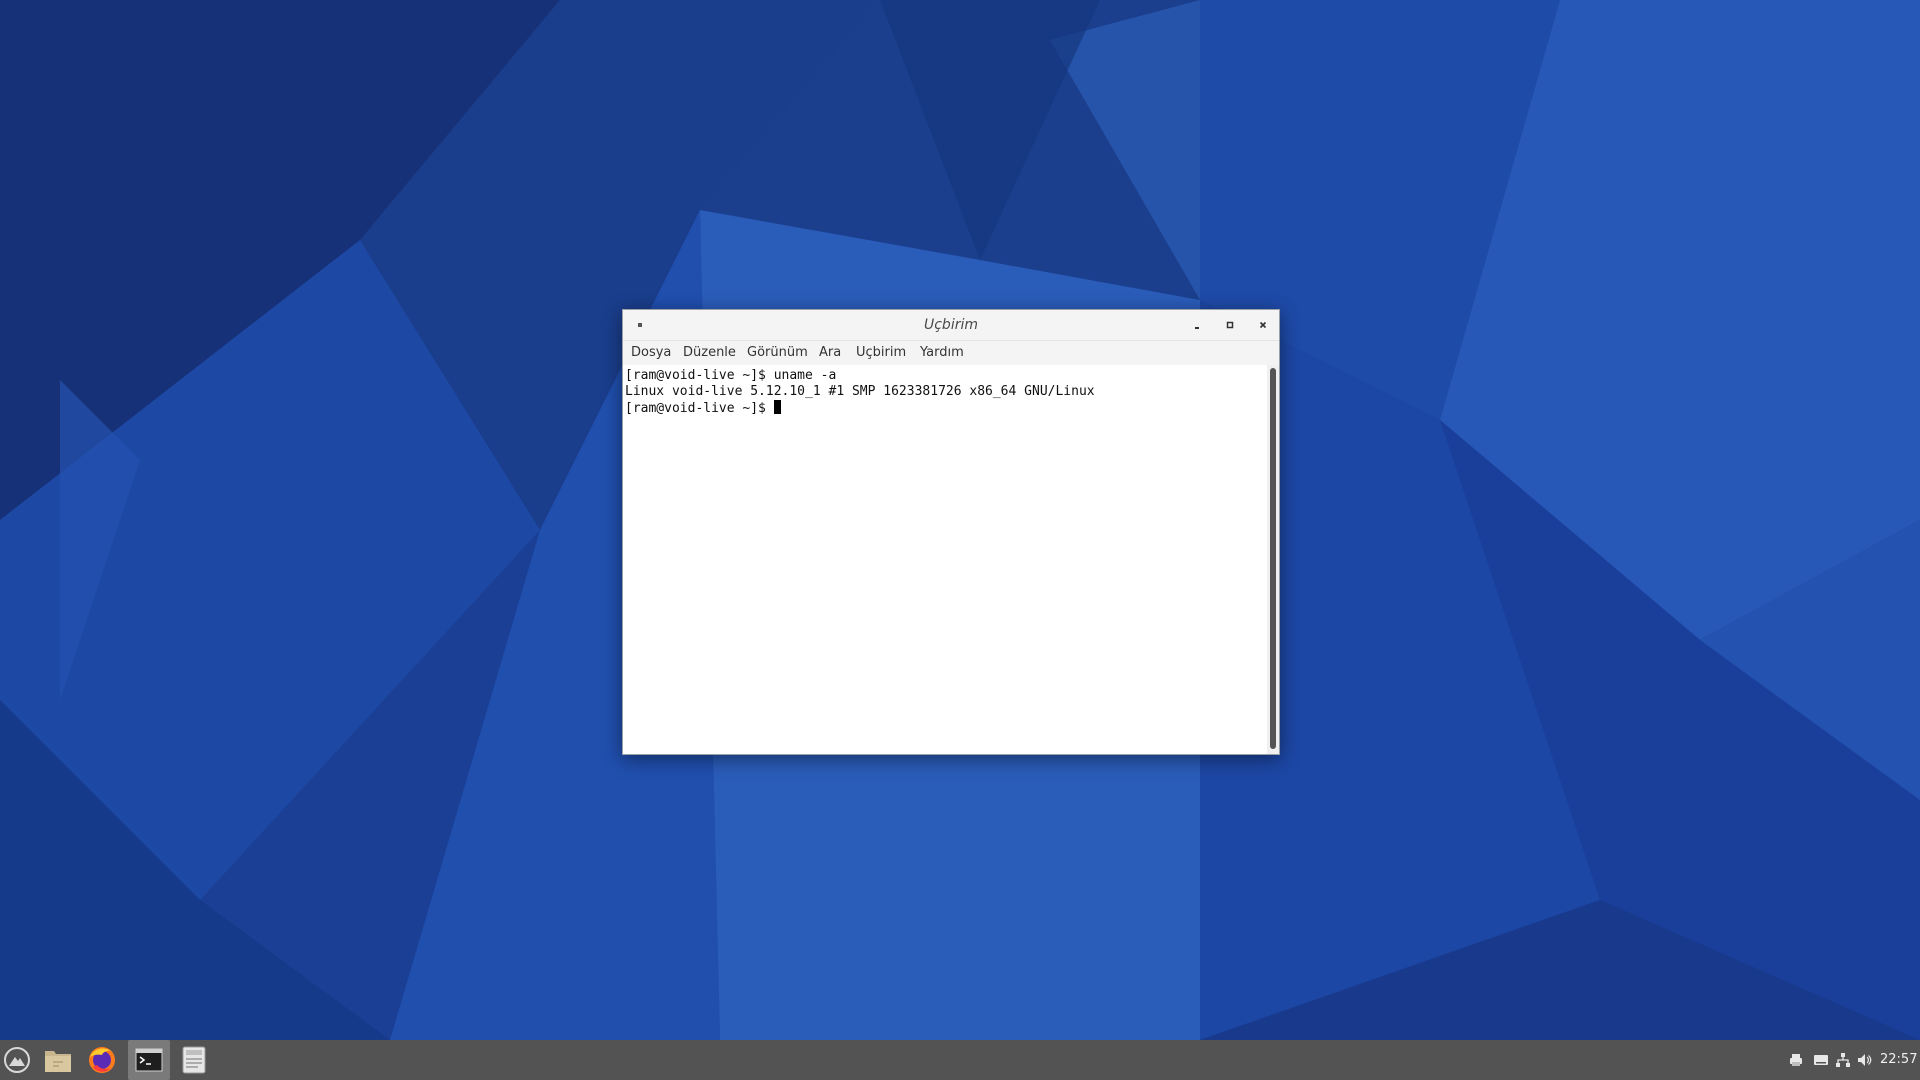  I want to click on menu-dosya: Dosya, so click(651, 353).